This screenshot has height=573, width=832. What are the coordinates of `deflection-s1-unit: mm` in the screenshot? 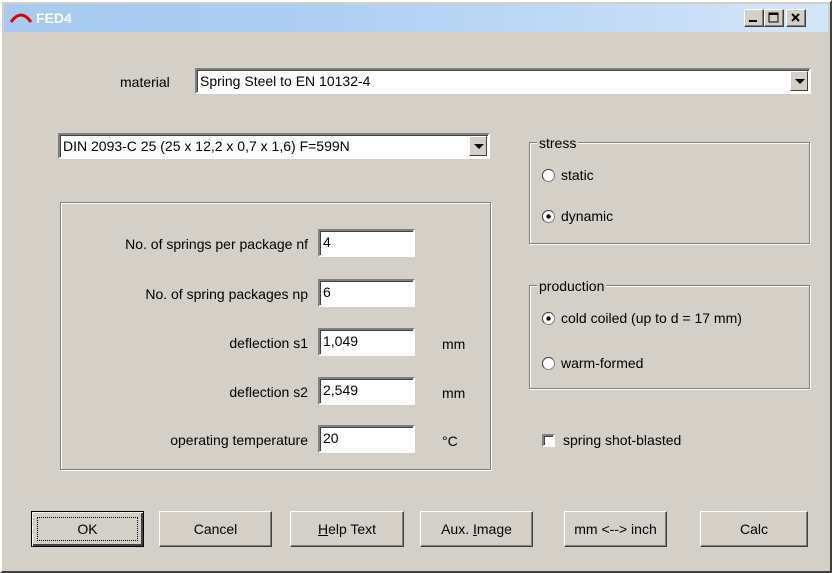 It's located at (454, 344).